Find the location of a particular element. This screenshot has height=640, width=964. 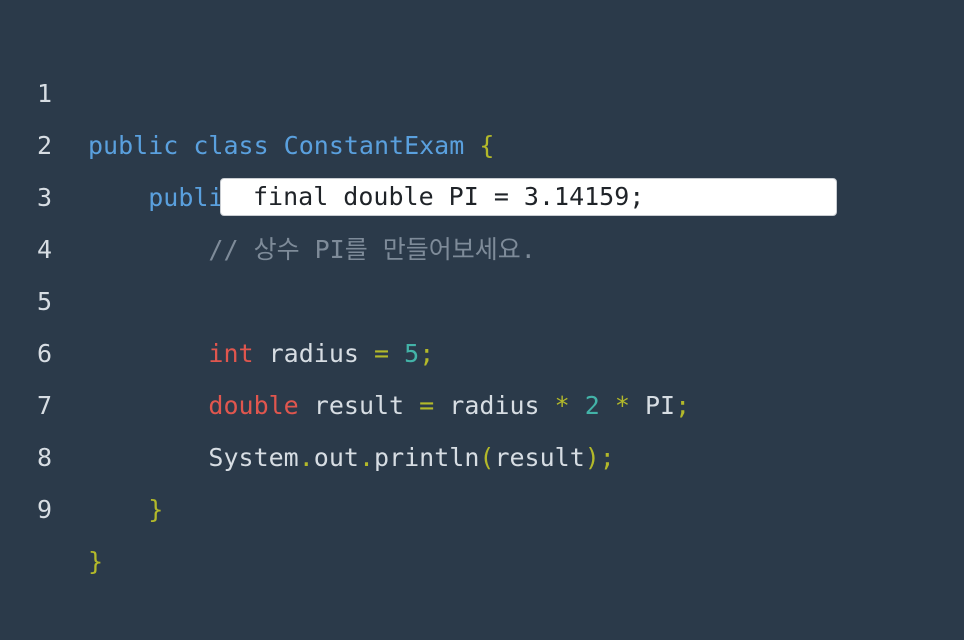

answer-input: final double PI = 3.14159; is located at coordinates (528, 197).